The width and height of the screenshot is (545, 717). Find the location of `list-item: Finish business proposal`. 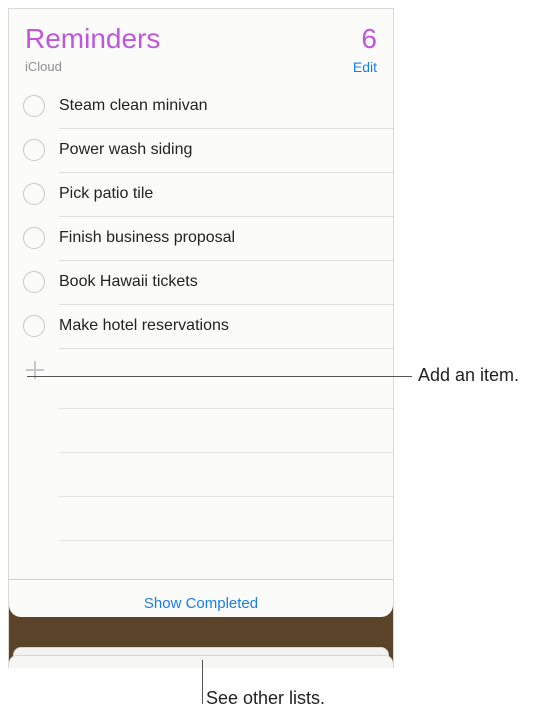

list-item: Finish business proposal is located at coordinates (201, 239).